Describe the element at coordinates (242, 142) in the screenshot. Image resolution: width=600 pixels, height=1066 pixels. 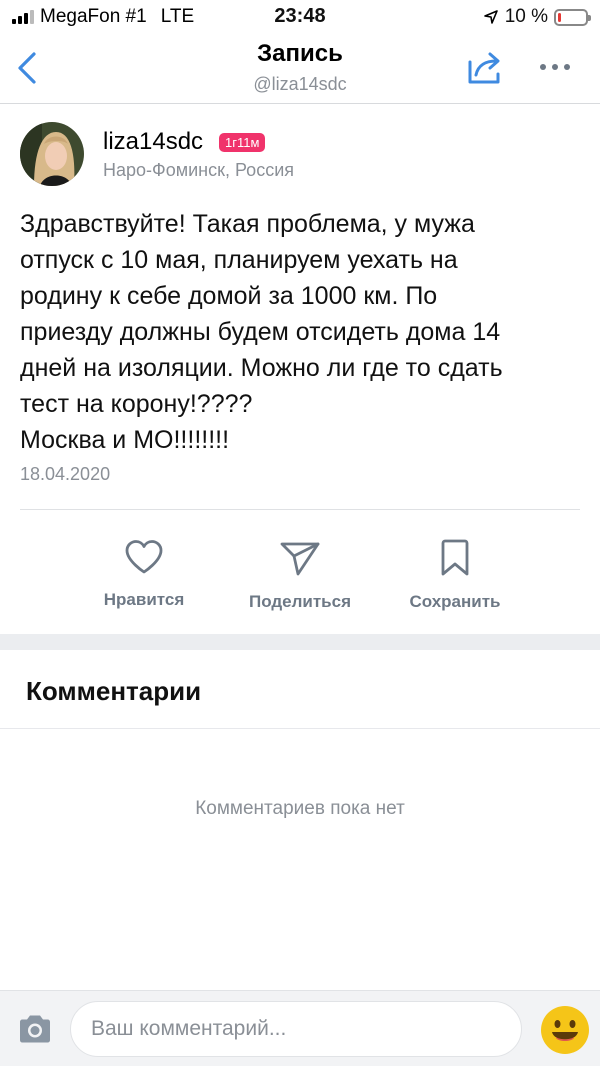
I see `account-age-badge: 1г11м` at that location.